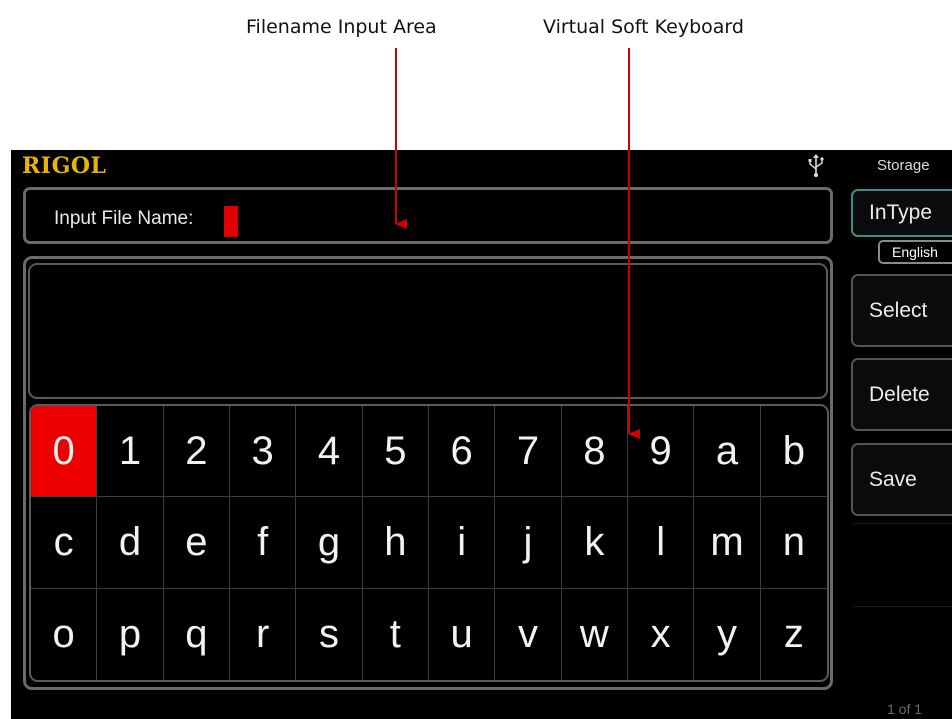  I want to click on delete-softkey: Delete, so click(901, 394).